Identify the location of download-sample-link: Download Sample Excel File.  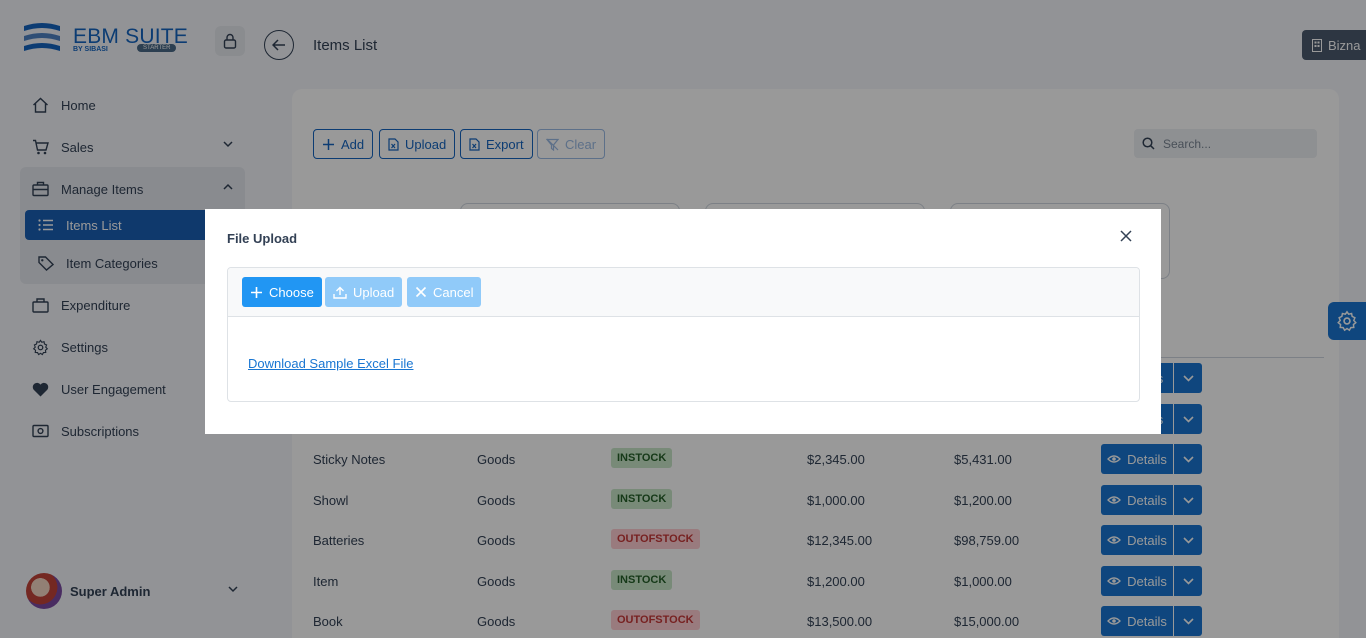
(330, 363).